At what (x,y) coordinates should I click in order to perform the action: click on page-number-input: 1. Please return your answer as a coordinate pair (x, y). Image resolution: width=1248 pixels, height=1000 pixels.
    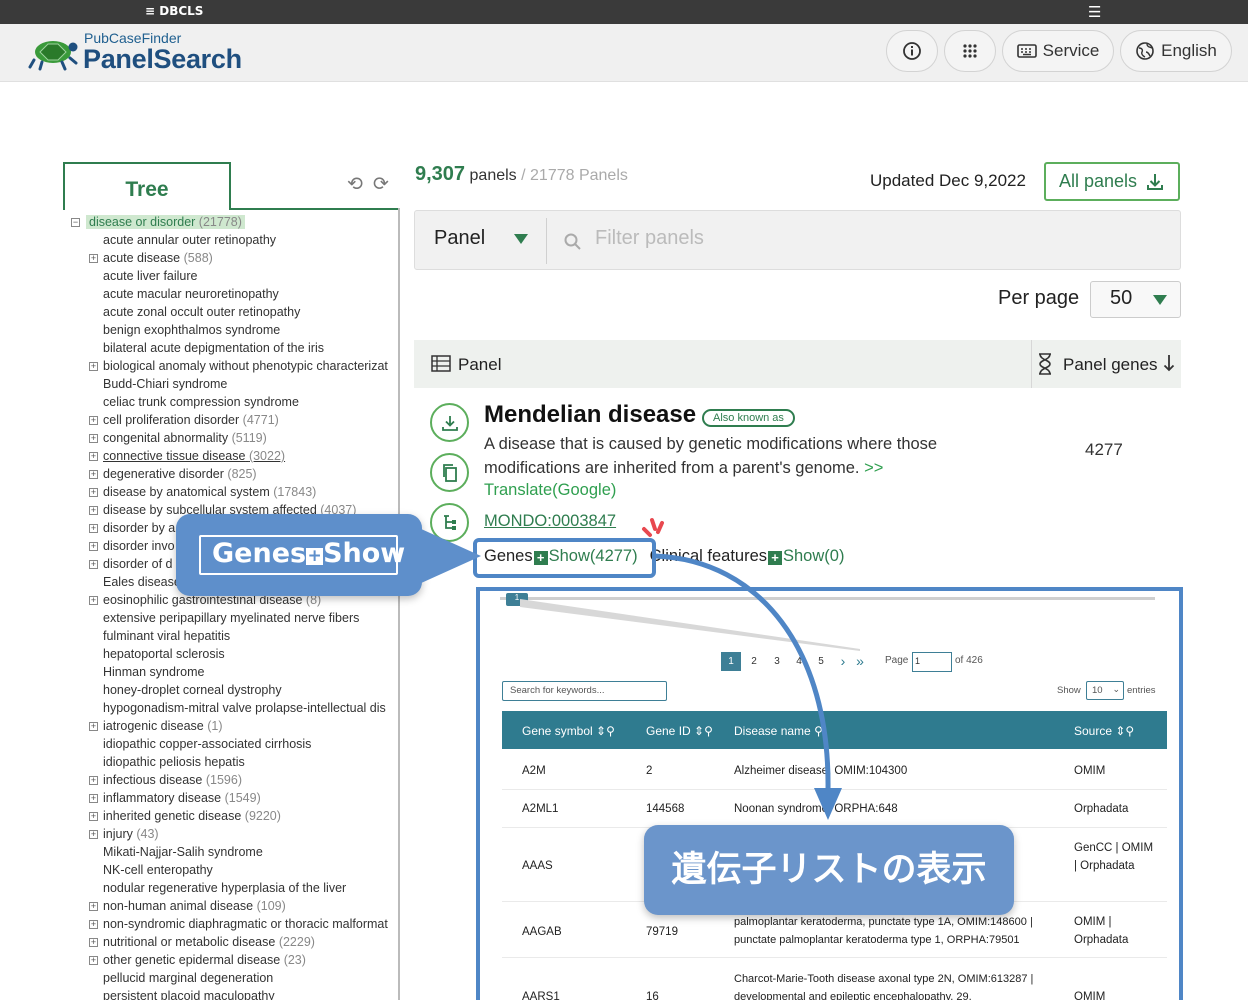
    Looking at the image, I should click on (932, 662).